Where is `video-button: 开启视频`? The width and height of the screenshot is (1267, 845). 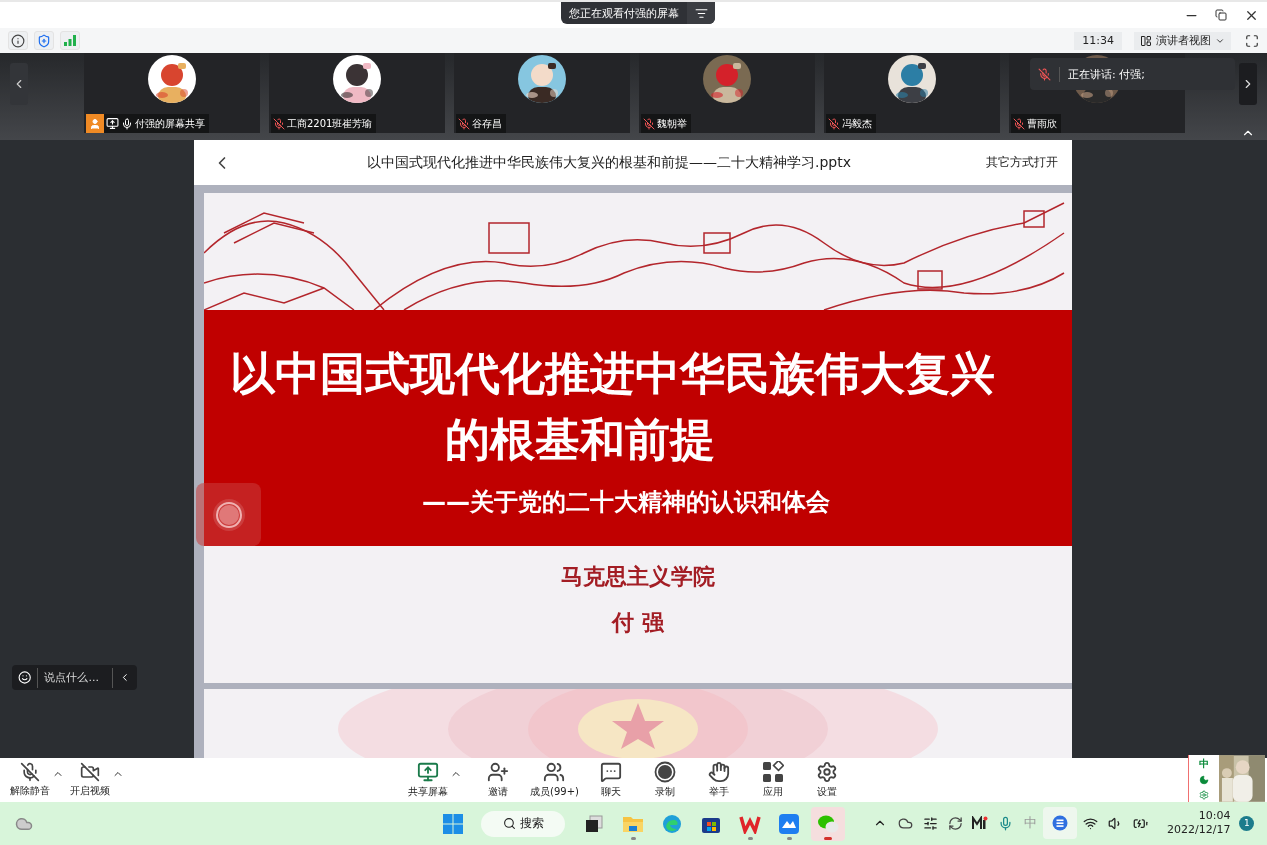 video-button: 开启视频 is located at coordinates (90, 780).